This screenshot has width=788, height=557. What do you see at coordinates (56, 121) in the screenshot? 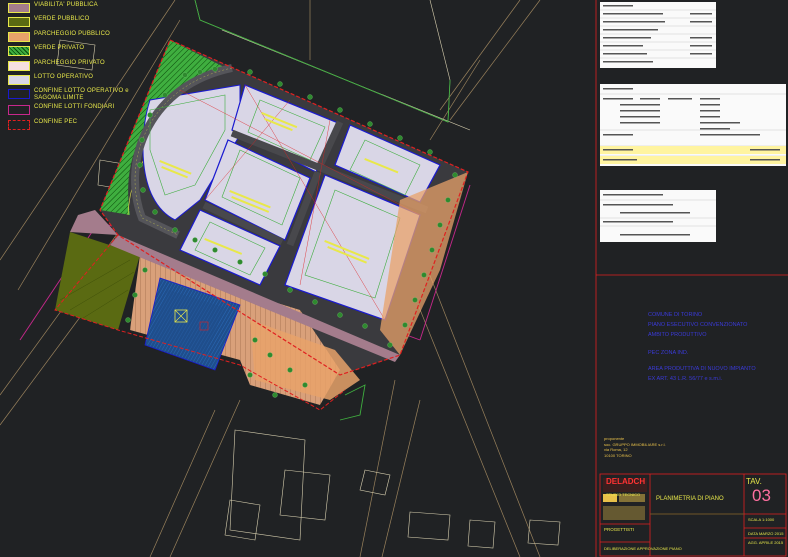
I see `legend-label: CONFINE PEC` at bounding box center [56, 121].